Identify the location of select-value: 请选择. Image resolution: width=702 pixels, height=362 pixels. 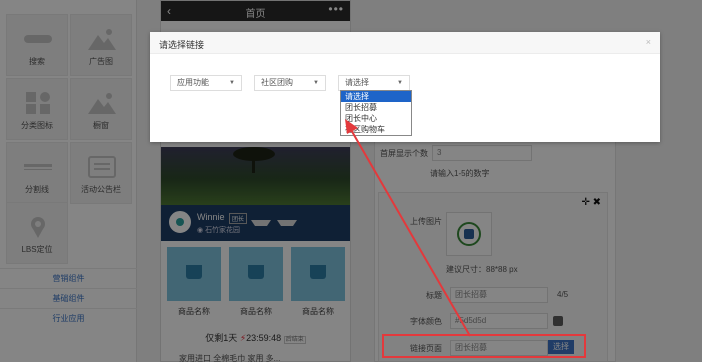
(357, 82).